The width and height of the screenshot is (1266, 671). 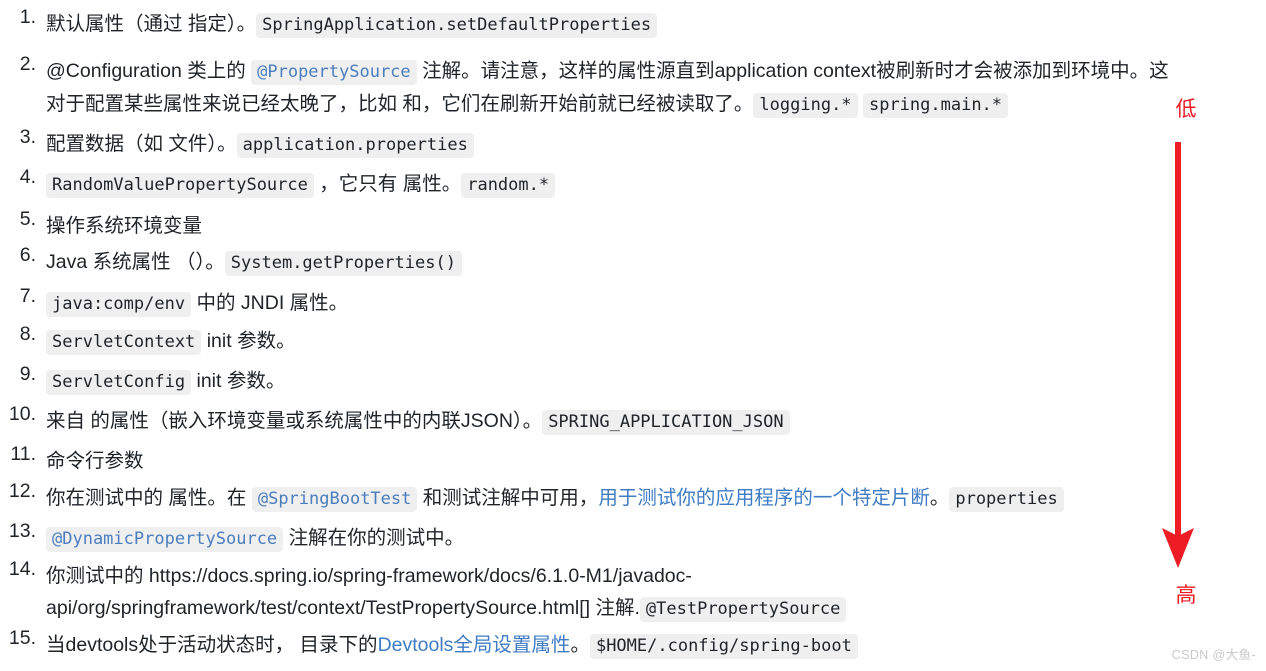 I want to click on list-item: 6. Java 系统属性 （）。 System.getProperties(), so click(x=231, y=261).